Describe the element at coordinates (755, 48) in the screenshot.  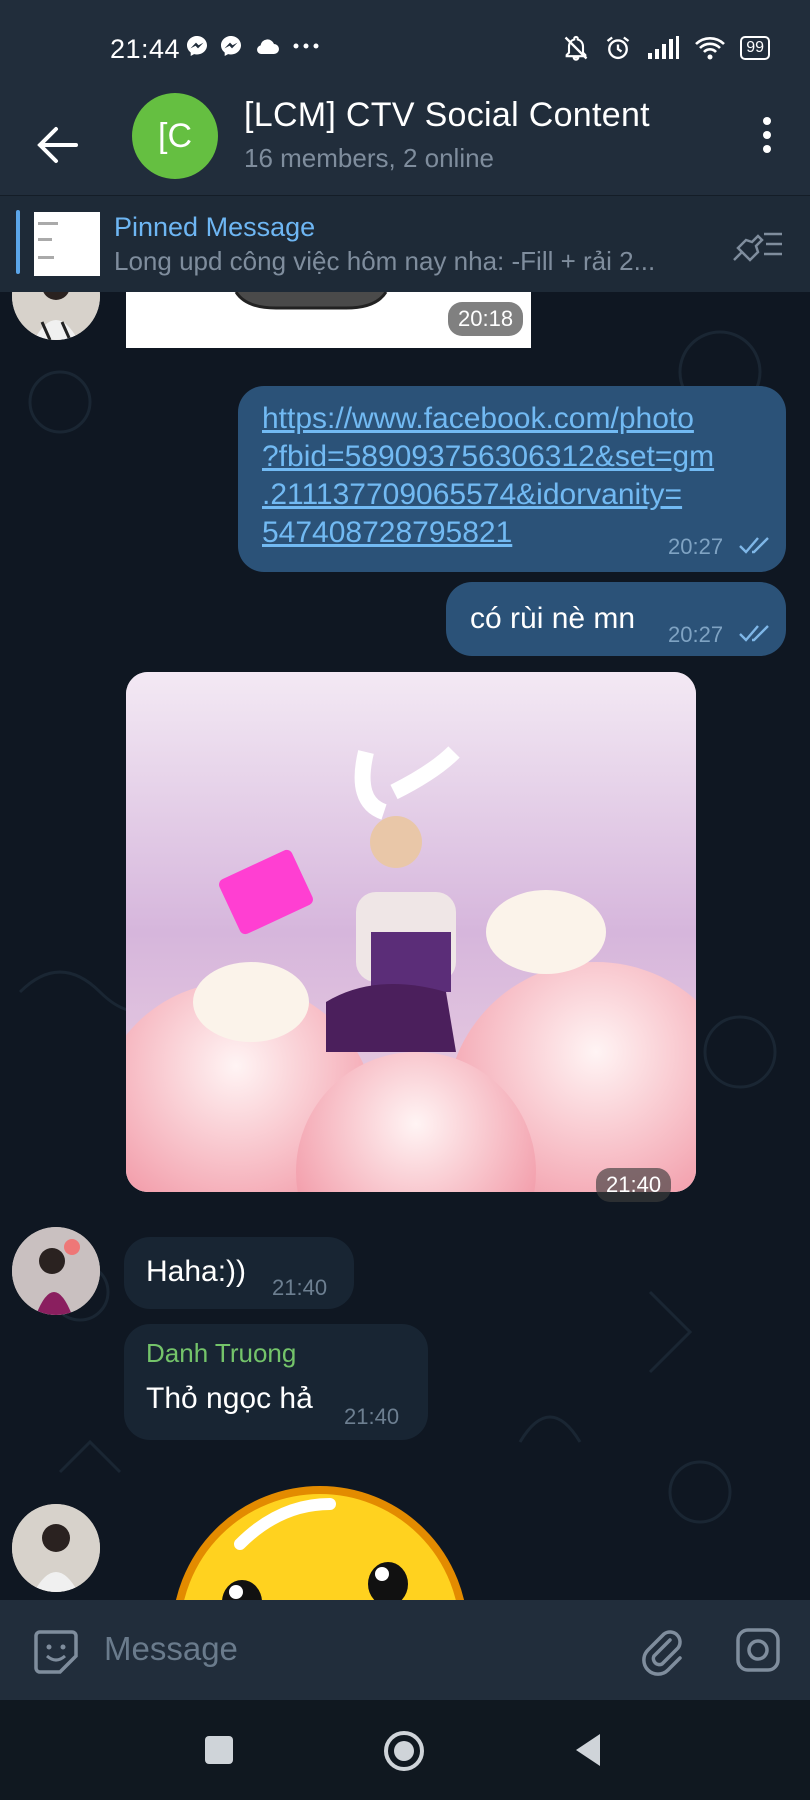
I see `battery-indicator: 99` at that location.